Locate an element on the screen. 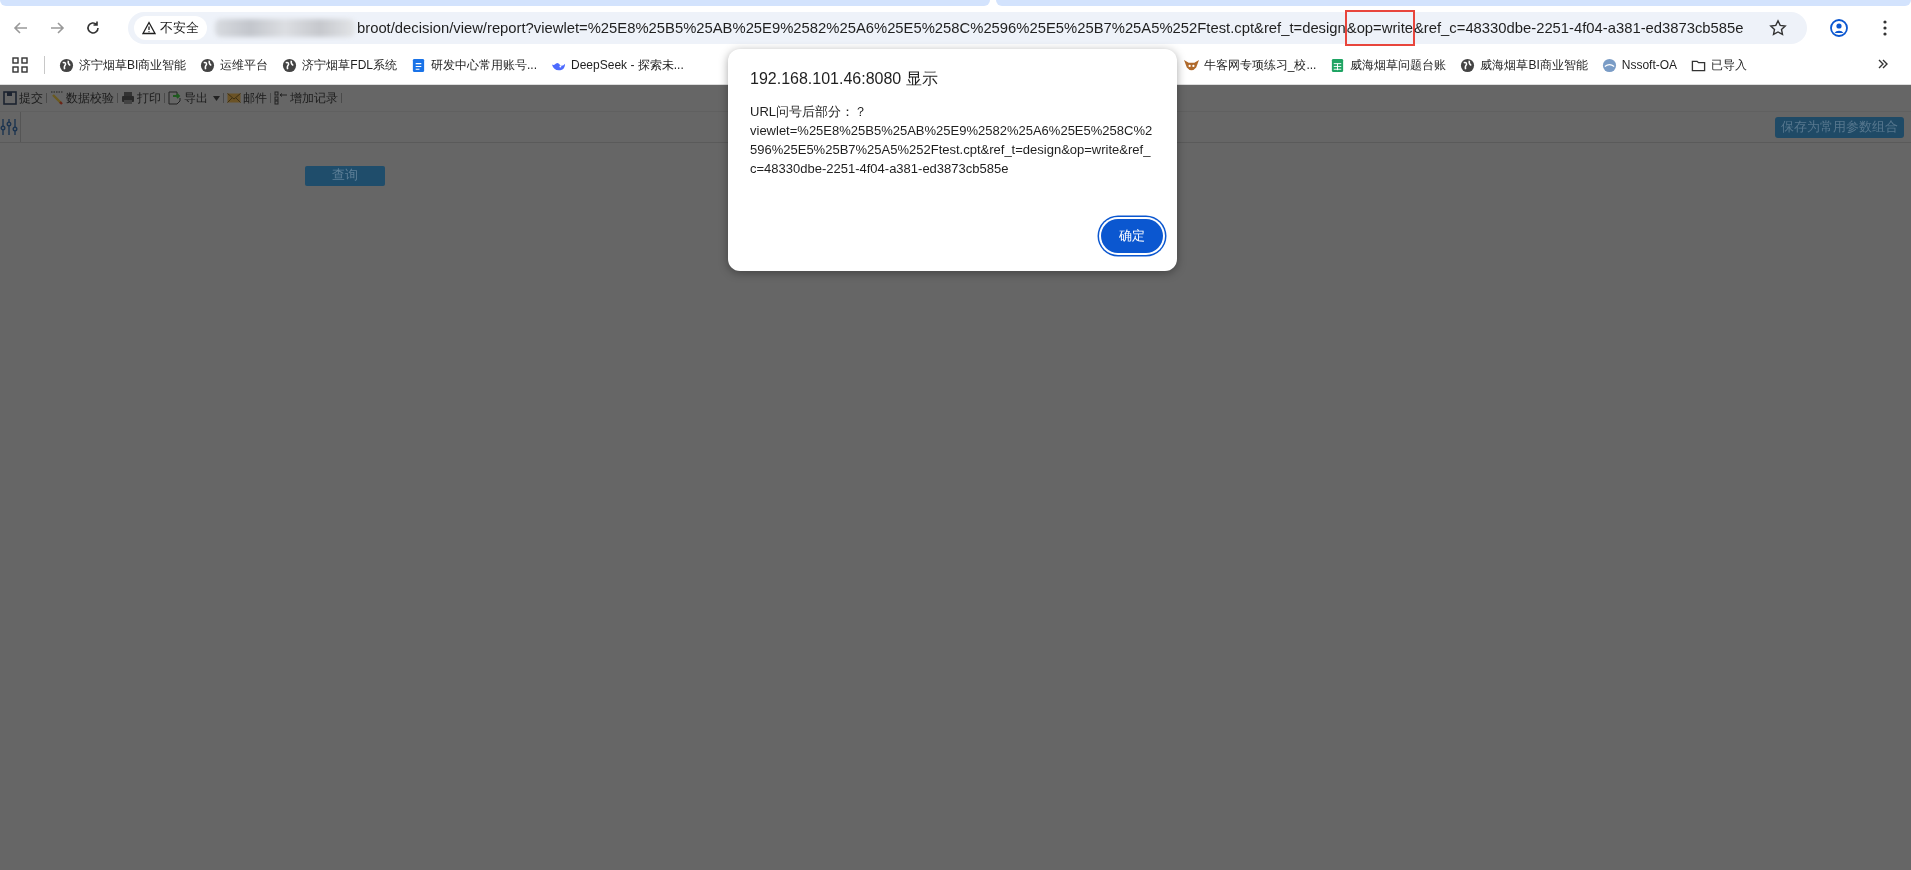  dialog-message: URL问号后部分：？ viewlet=%25E8%25B5%25AB%25E9%2582%25A6%25E5%258C%2596%25E5%25B7%25A5%252Ftest.cpt&ref_t=design&op=write&ref_c=48330dbe-2251-4f04-a381-ed3873cb585e is located at coordinates (952, 140).